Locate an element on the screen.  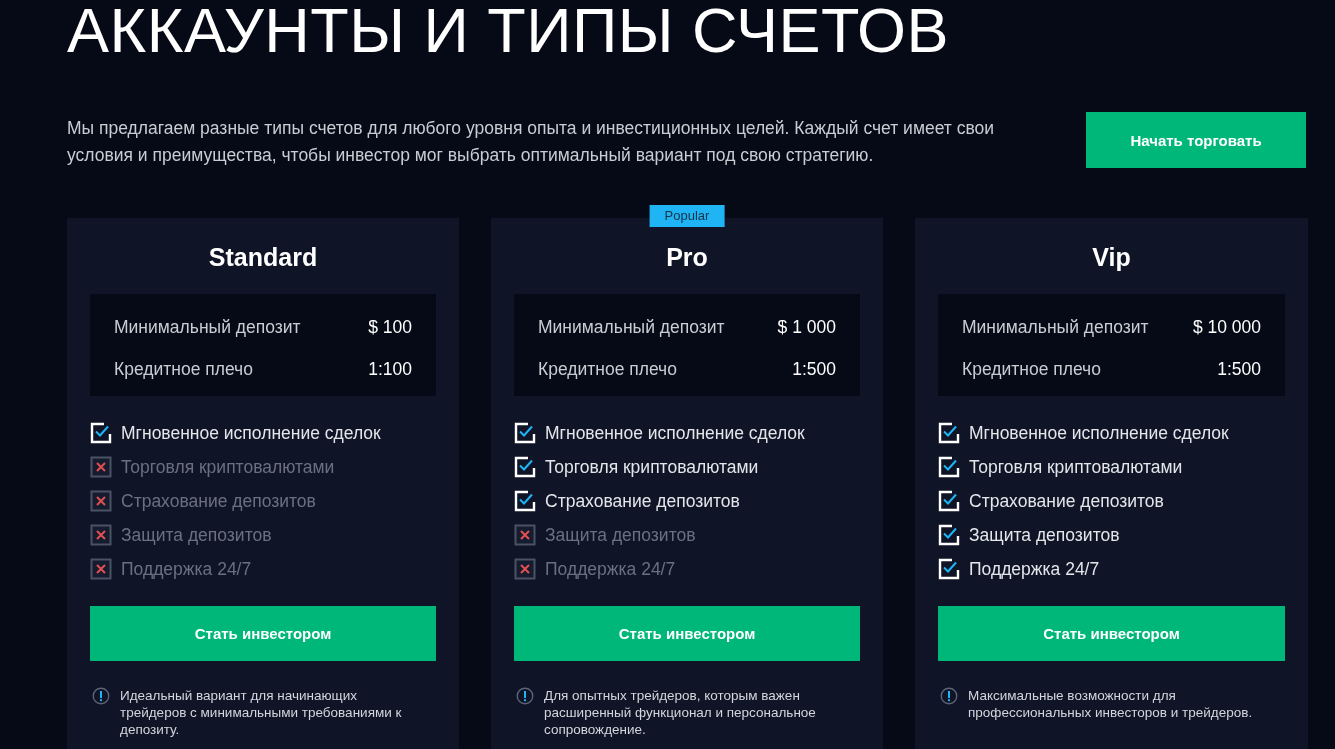
plan-title: Pro is located at coordinates (687, 257).